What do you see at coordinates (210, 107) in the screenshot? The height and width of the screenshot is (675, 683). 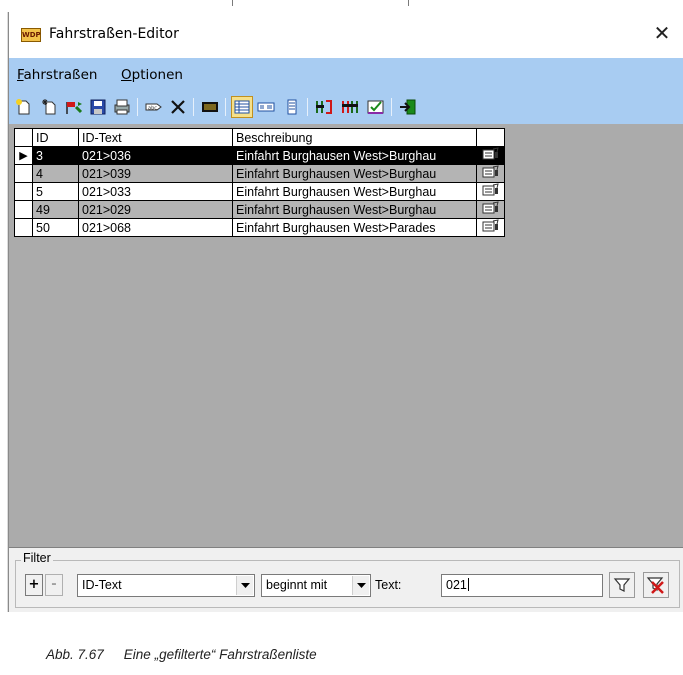 I see `signal-panel-icon` at bounding box center [210, 107].